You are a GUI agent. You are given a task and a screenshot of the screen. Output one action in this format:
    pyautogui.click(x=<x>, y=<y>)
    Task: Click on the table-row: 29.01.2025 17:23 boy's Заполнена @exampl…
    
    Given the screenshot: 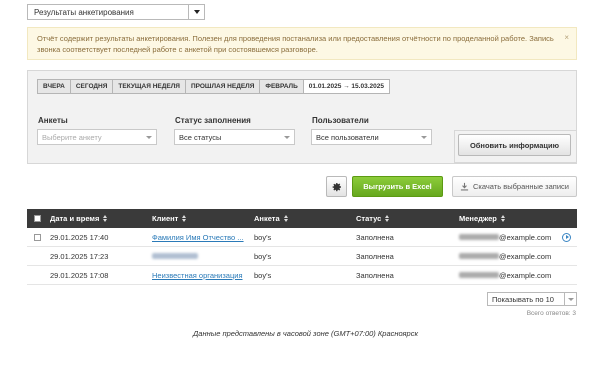 What is the action you would take?
    pyautogui.click(x=302, y=256)
    